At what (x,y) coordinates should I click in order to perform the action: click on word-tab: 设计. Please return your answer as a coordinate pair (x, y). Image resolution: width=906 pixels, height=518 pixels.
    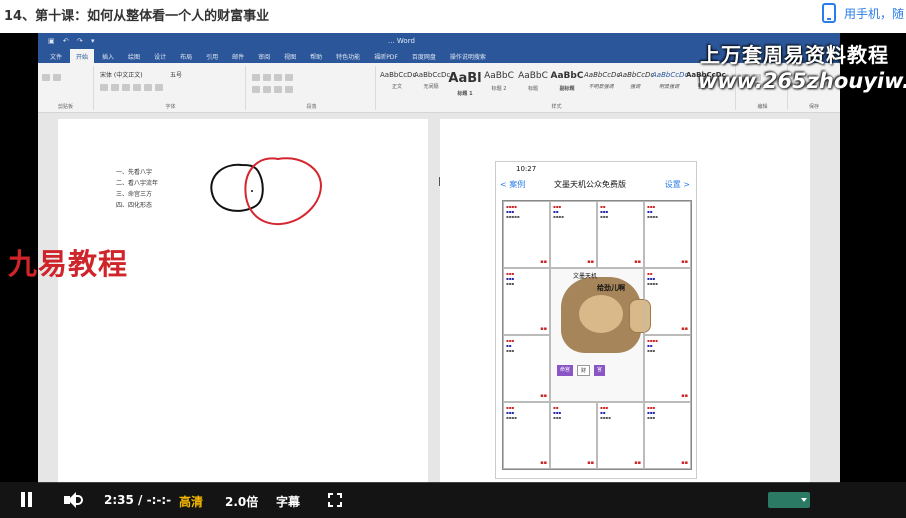
    Looking at the image, I should click on (160, 56).